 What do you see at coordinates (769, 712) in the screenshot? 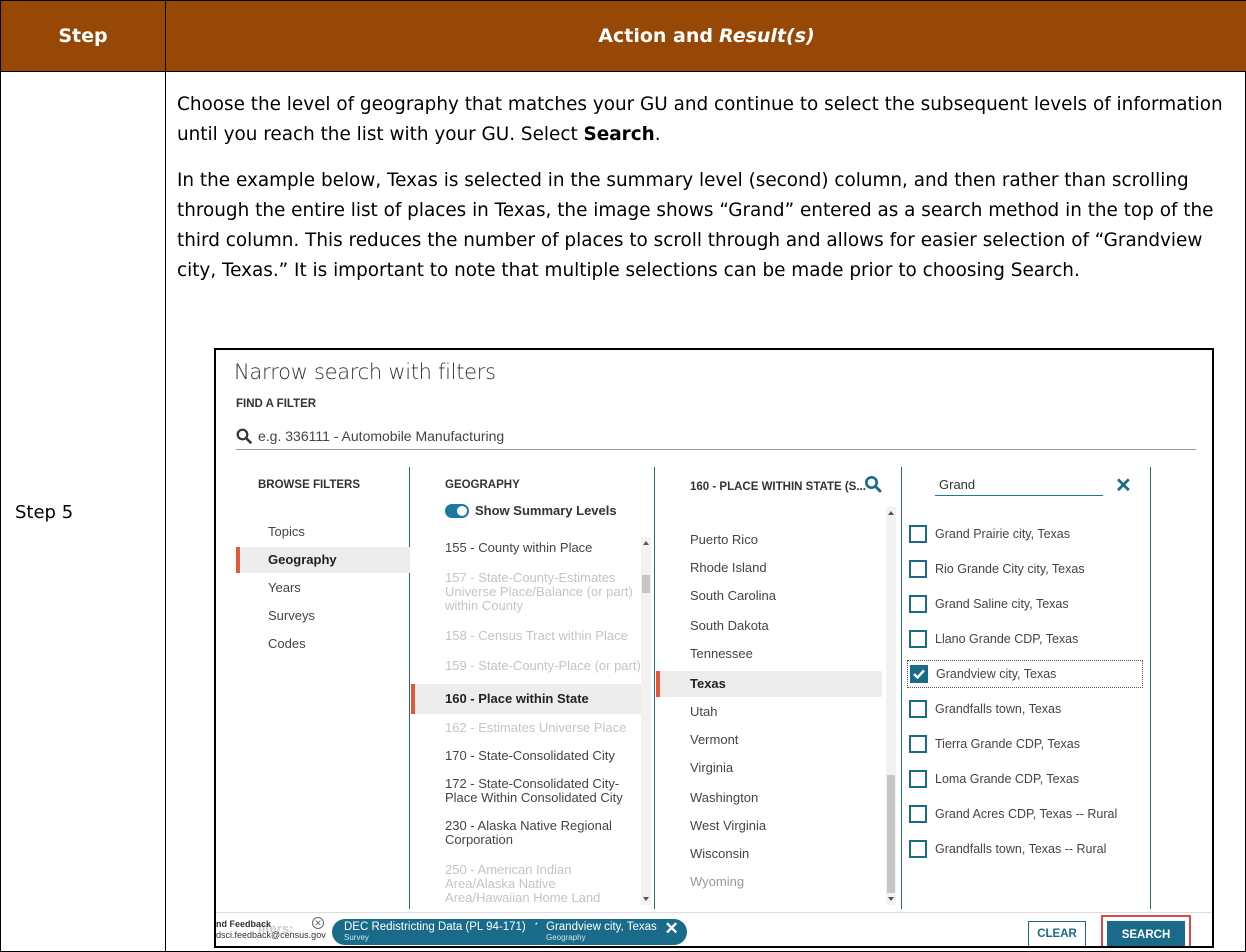
I see `place-item: Utah` at bounding box center [769, 712].